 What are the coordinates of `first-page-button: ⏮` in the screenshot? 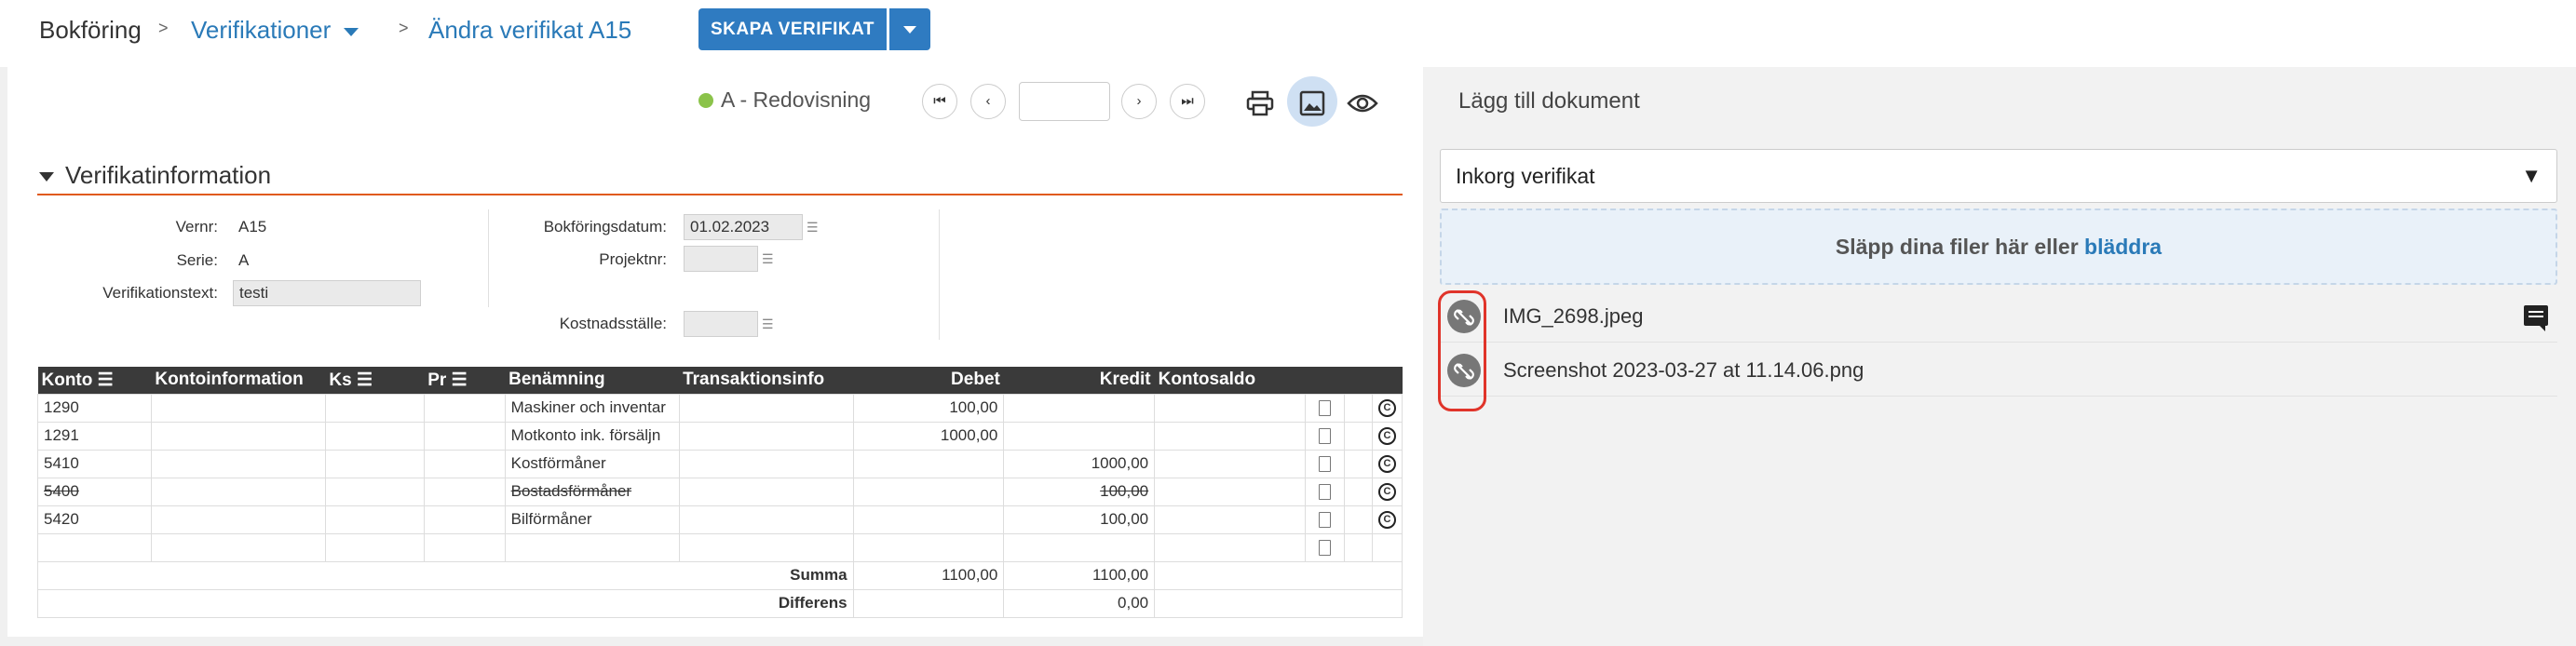 It's located at (939, 101).